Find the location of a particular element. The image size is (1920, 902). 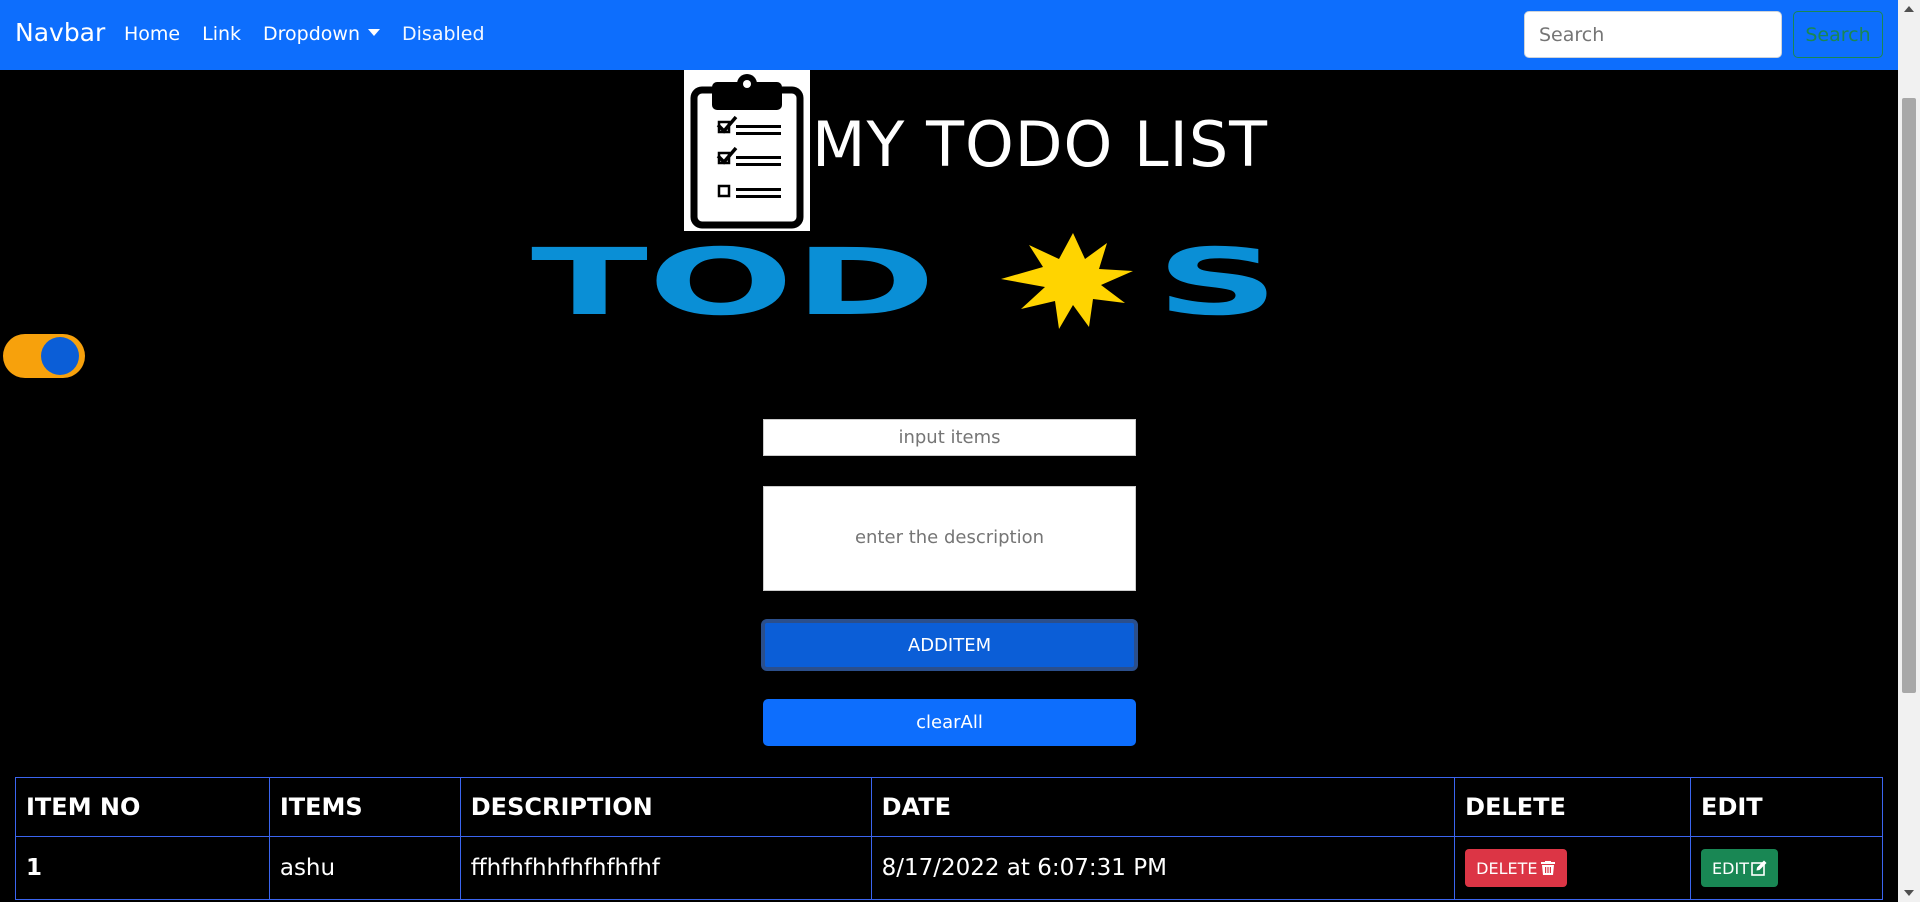

header-description: DESCRIPTION is located at coordinates (665, 807).